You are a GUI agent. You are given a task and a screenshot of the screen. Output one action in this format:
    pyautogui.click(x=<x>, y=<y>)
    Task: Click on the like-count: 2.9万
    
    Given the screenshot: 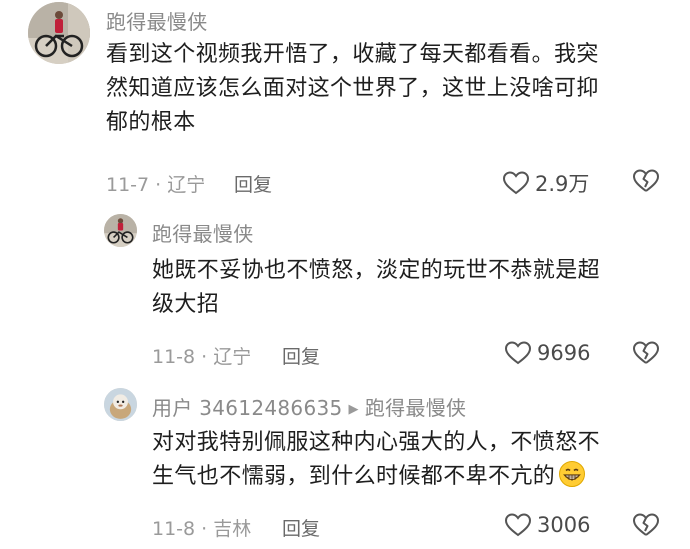 What is the action you would take?
    pyautogui.click(x=562, y=184)
    